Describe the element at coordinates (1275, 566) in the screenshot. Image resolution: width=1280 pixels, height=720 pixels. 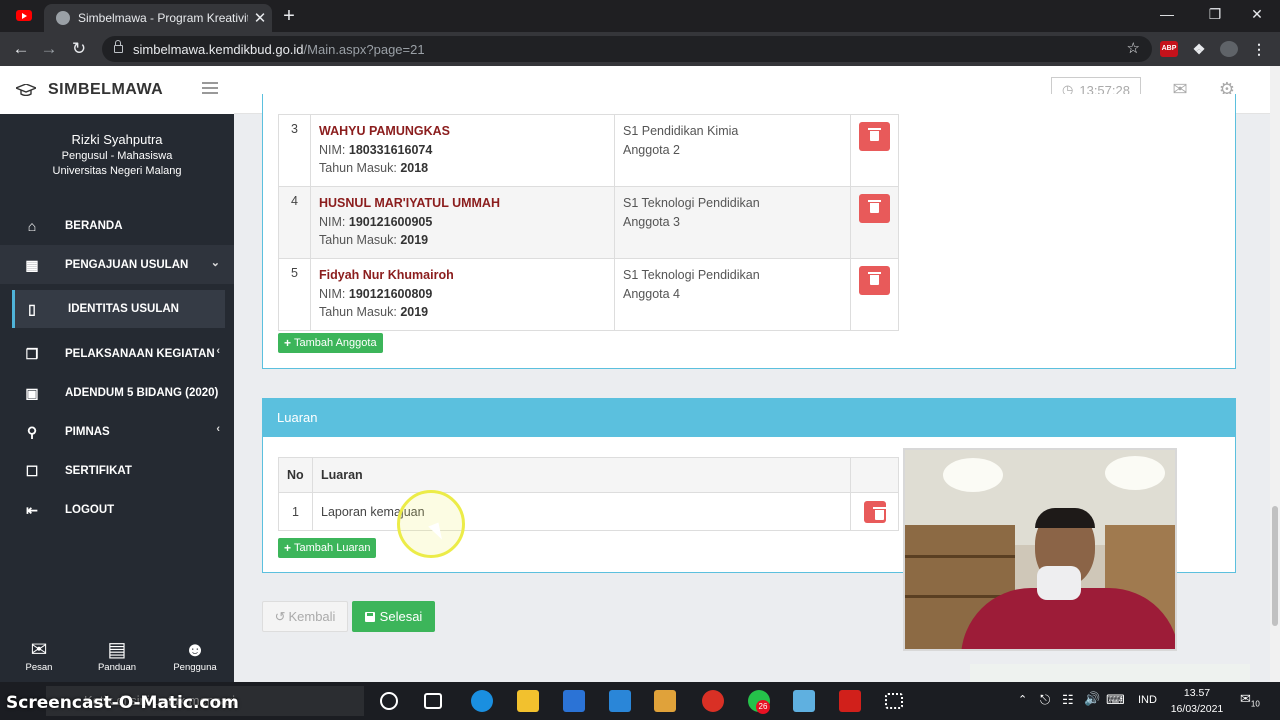
I see `scrollbar-thumb` at that location.